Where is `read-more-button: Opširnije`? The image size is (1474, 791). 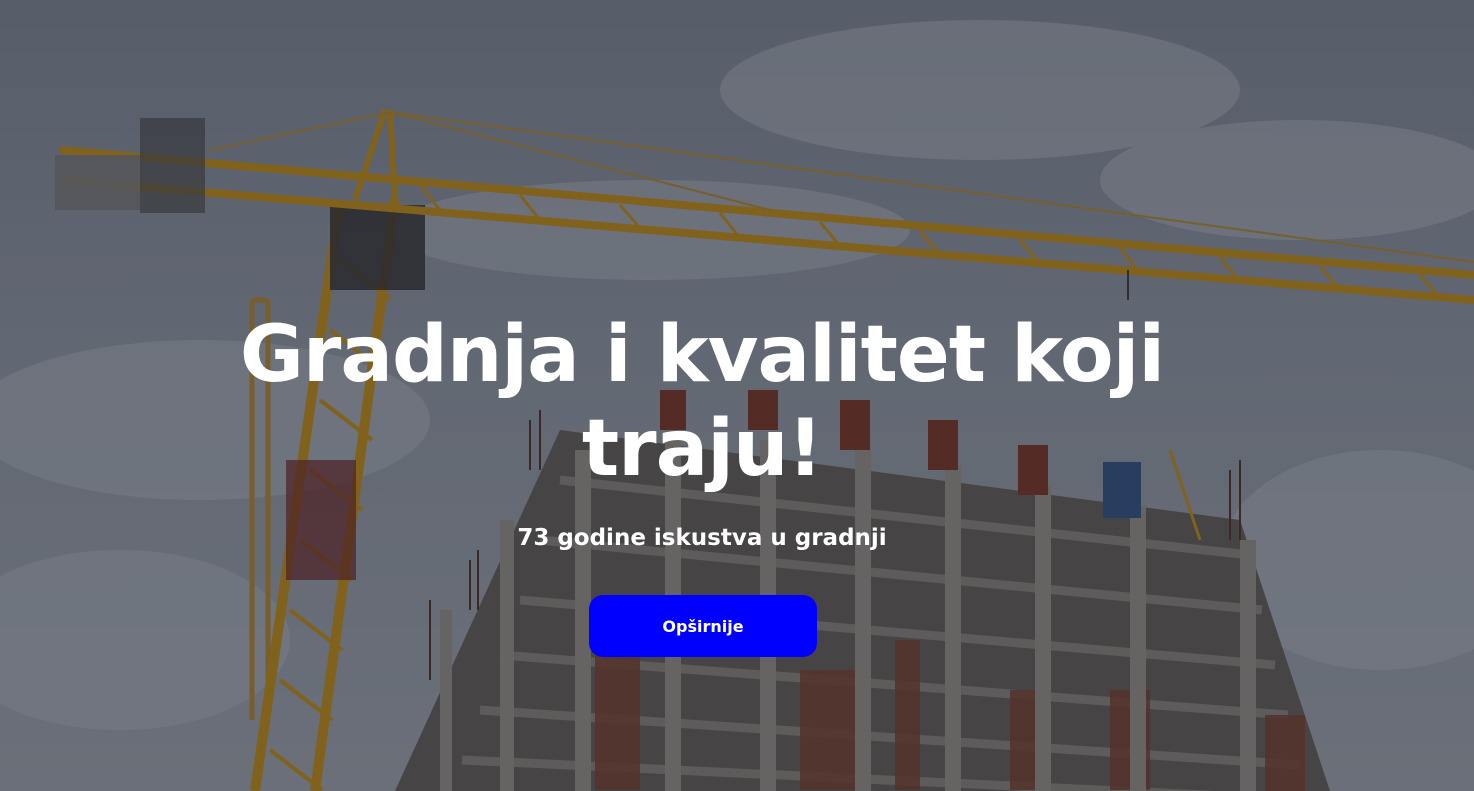
read-more-button: Opširnije is located at coordinates (703, 626).